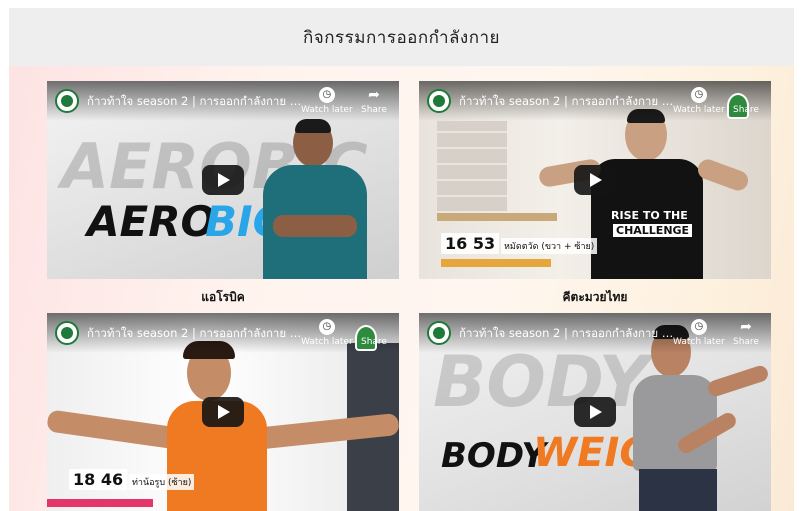  I want to click on wall-tiles, so click(472, 166).